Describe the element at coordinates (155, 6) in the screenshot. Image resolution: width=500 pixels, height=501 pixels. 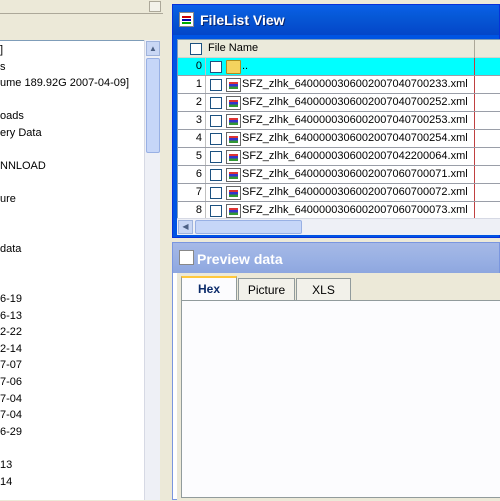
I see `panel-button` at that location.